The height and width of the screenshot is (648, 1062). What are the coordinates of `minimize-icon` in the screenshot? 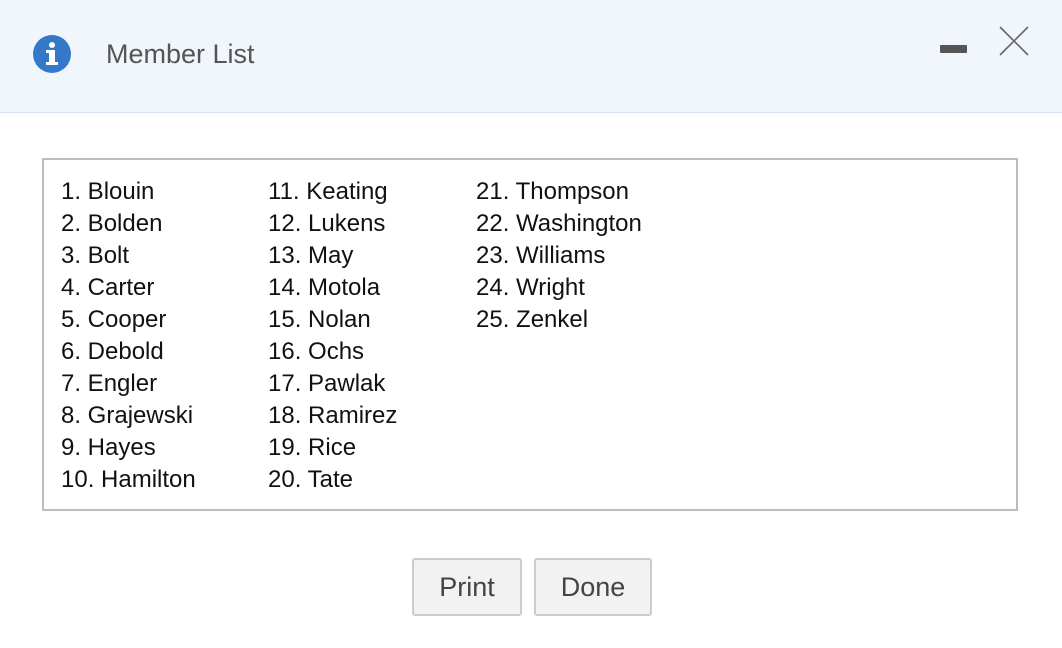 It's located at (953, 49).